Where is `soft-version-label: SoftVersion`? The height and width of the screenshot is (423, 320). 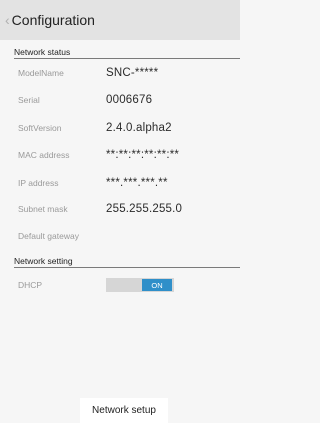
soft-version-label: SoftVersion is located at coordinates (40, 128).